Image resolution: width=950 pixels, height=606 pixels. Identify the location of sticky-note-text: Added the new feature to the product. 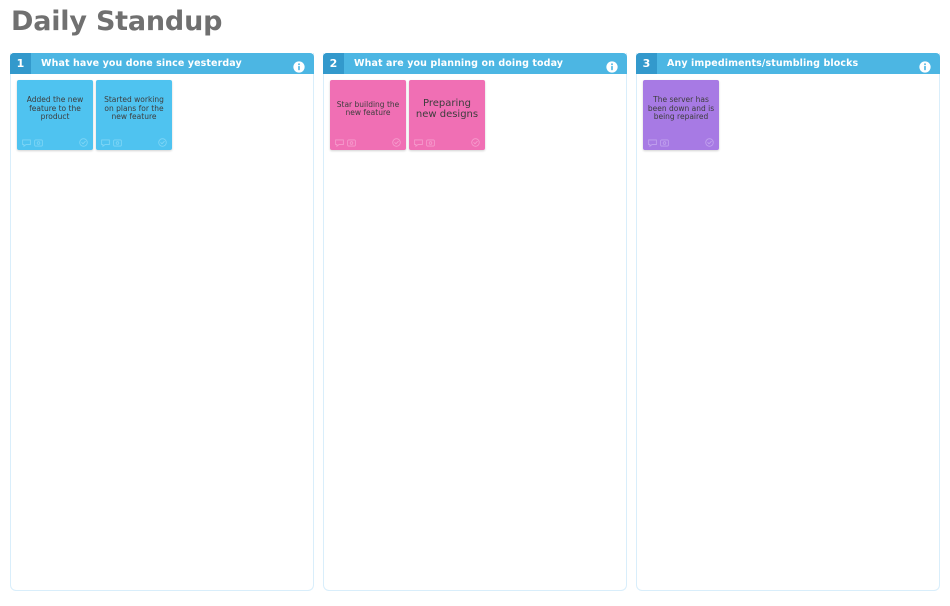
(55, 108).